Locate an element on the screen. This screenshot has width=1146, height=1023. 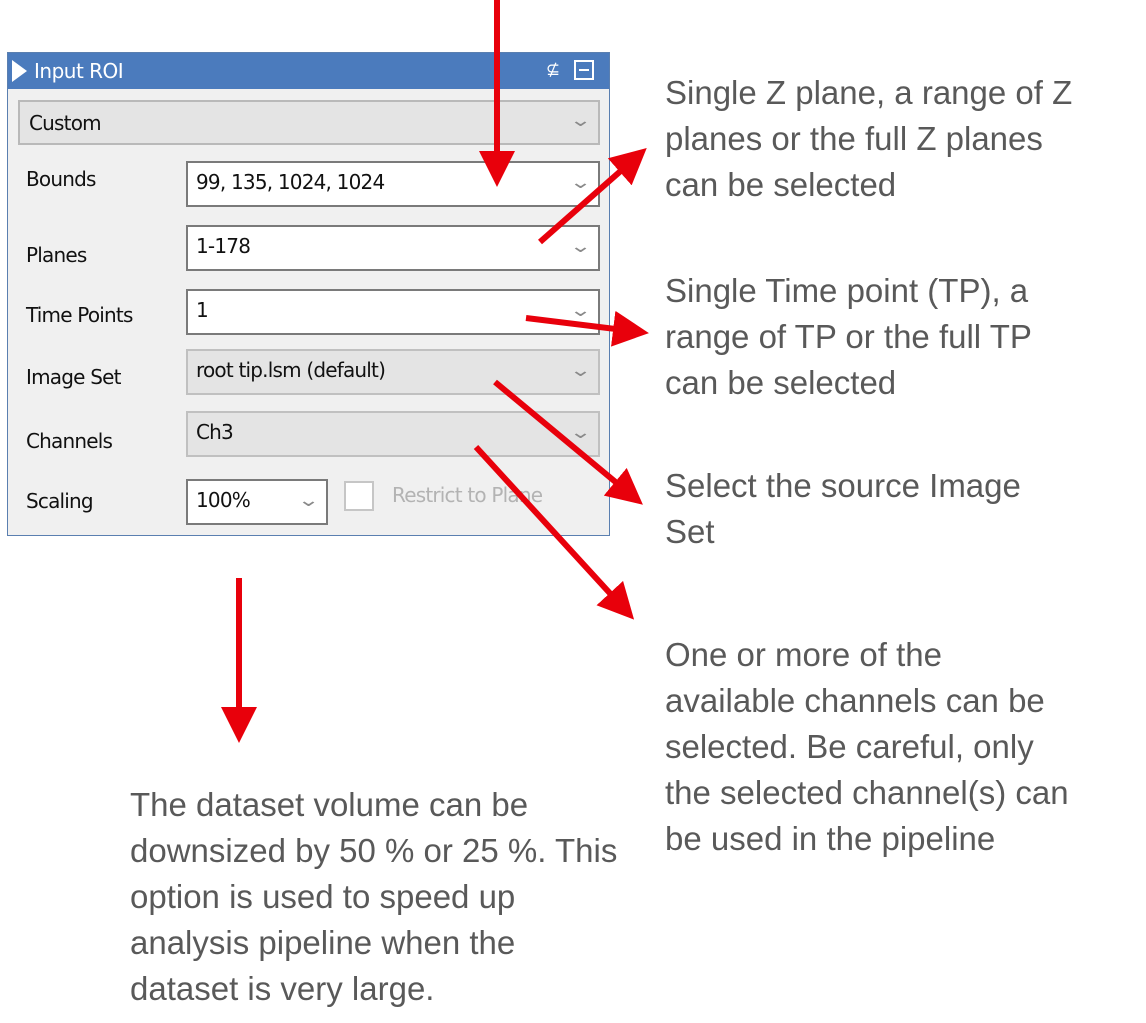
arrow-planes-note is located at coordinates (592, 196).